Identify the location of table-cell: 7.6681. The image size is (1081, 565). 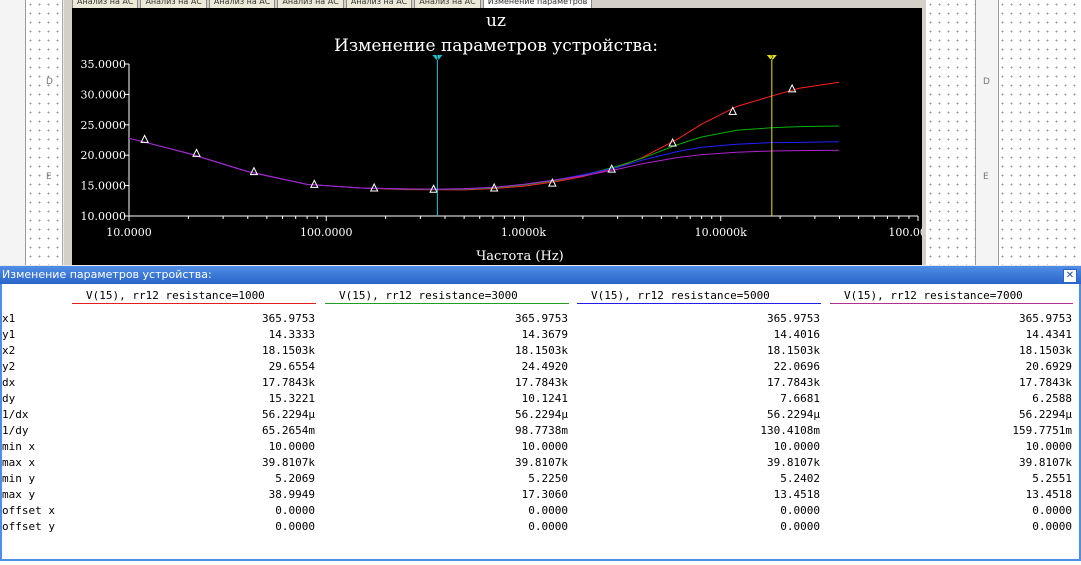
(800, 398).